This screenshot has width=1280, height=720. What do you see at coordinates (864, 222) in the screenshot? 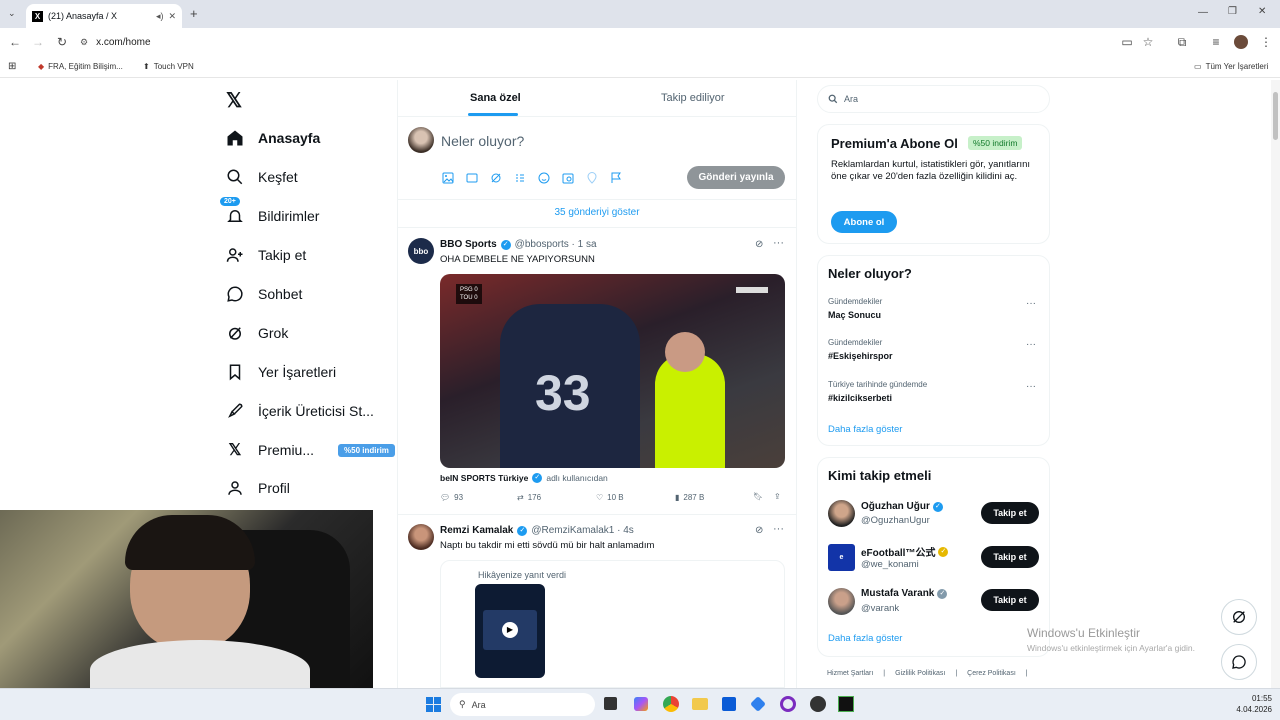
I see `subscribe-button: Abone ol` at bounding box center [864, 222].